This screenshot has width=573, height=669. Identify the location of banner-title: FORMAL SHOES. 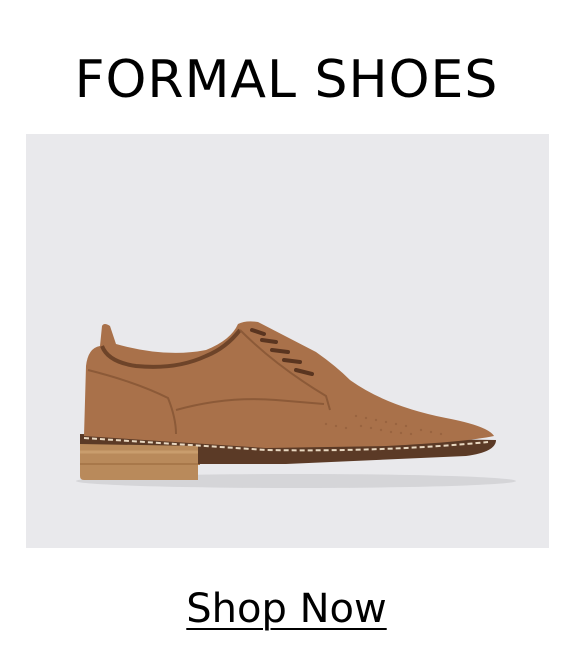
(286, 80).